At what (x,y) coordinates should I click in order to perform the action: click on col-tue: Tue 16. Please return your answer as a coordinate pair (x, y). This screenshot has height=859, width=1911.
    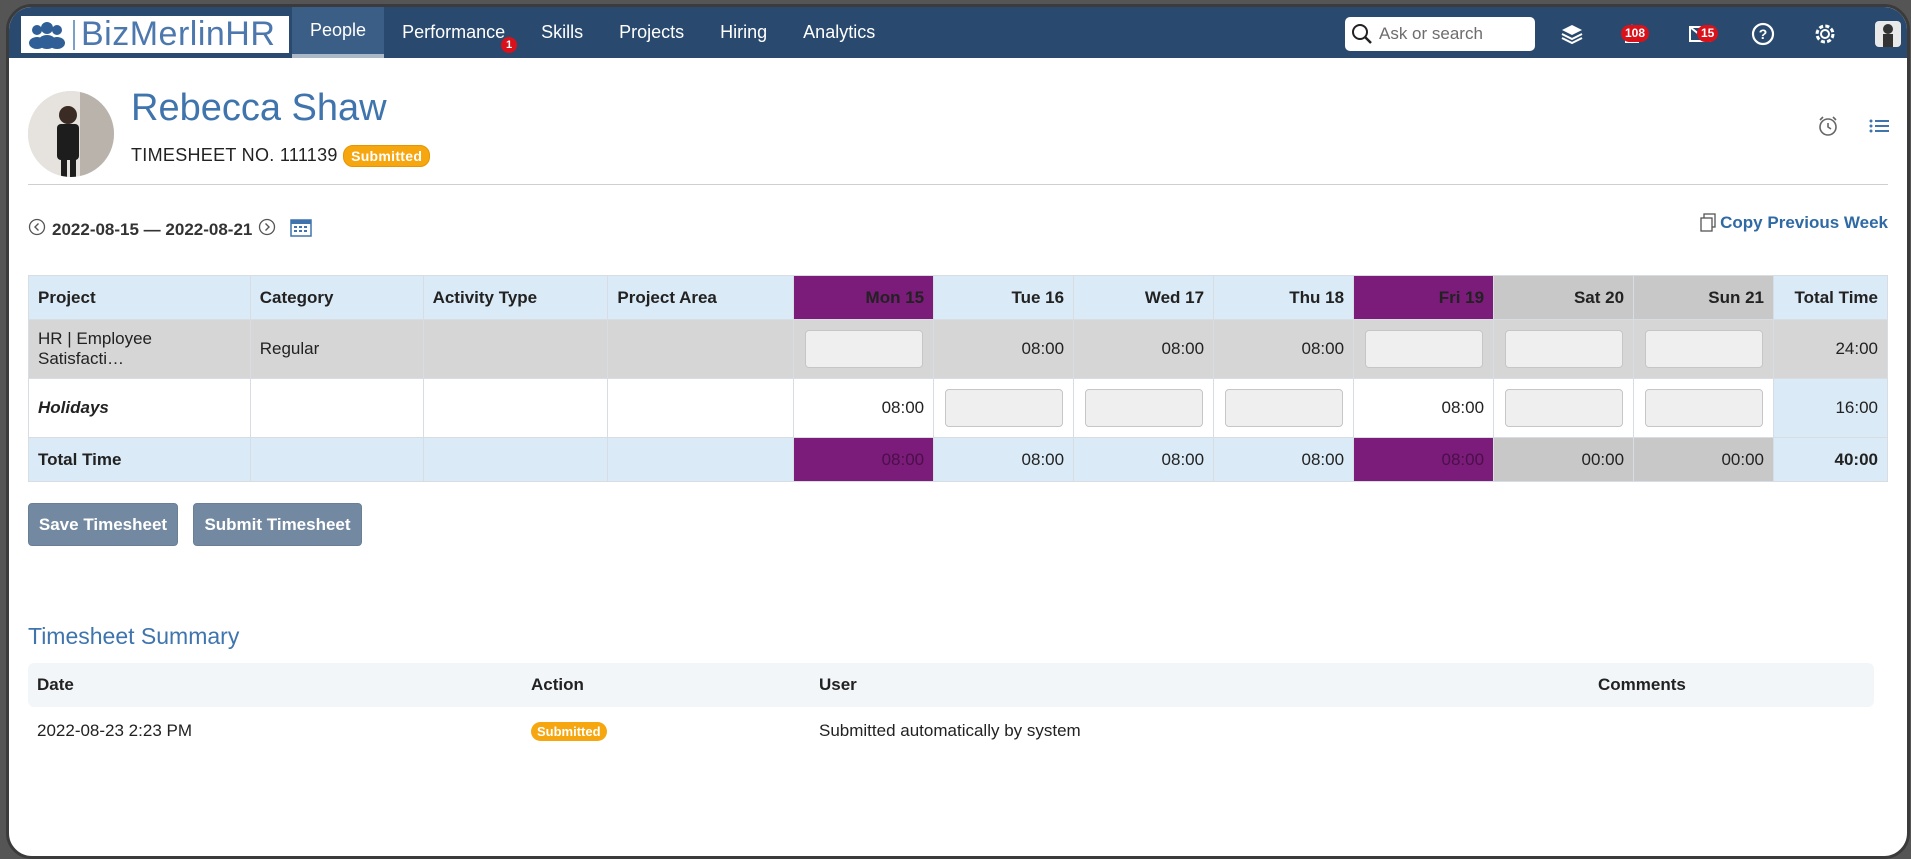
    Looking at the image, I should click on (1004, 297).